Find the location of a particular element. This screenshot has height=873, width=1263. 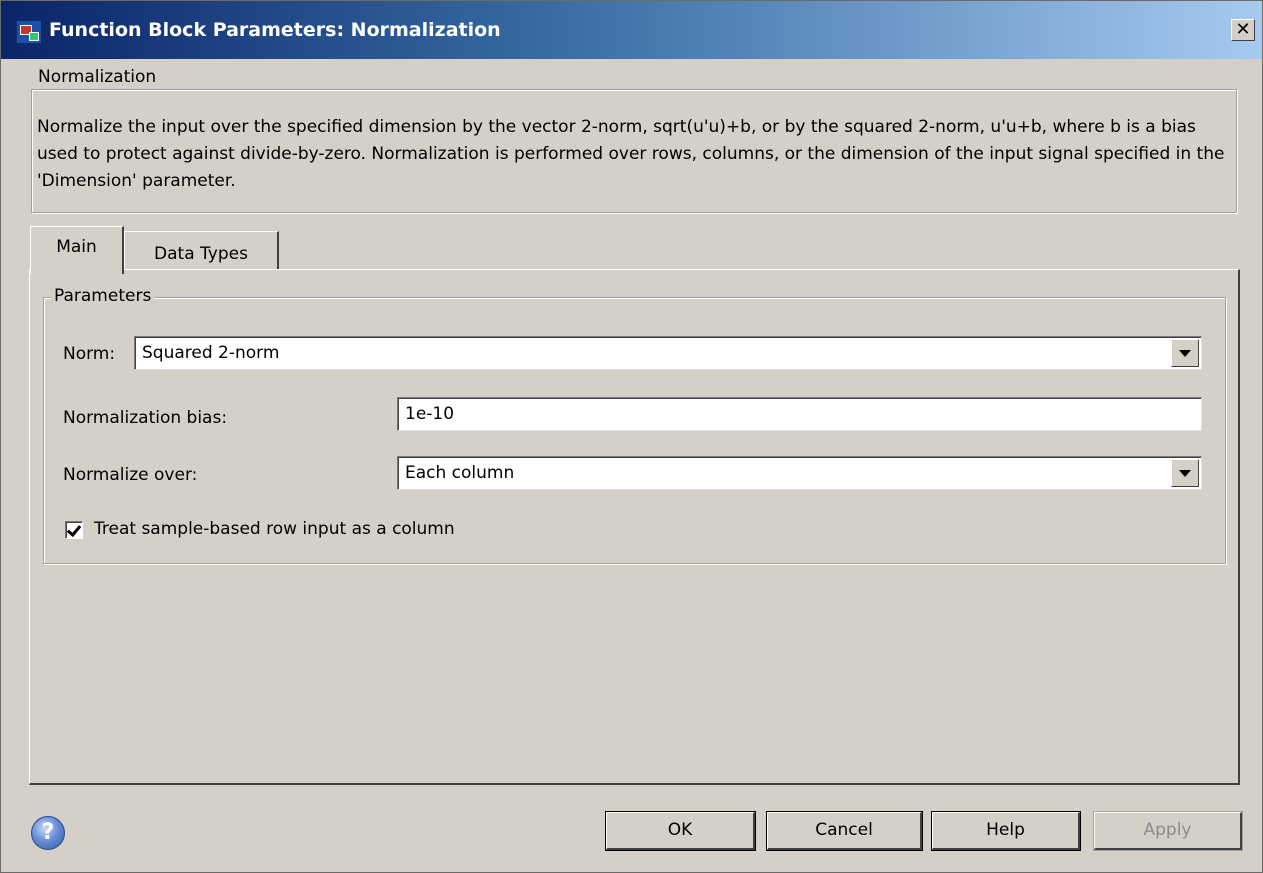

help-button: Help is located at coordinates (1006, 831).